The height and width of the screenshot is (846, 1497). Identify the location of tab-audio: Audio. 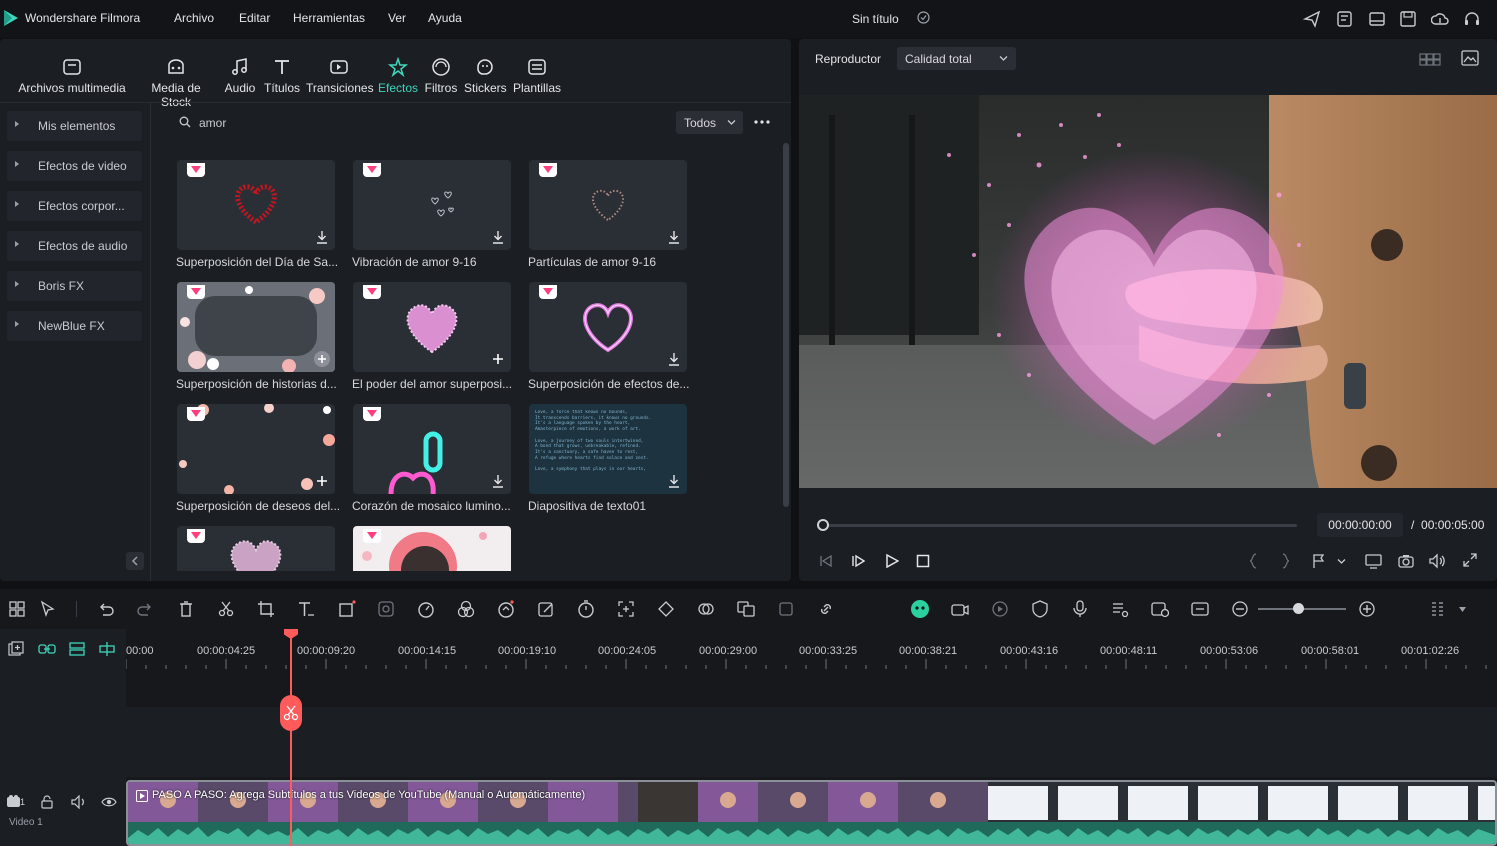
(240, 76).